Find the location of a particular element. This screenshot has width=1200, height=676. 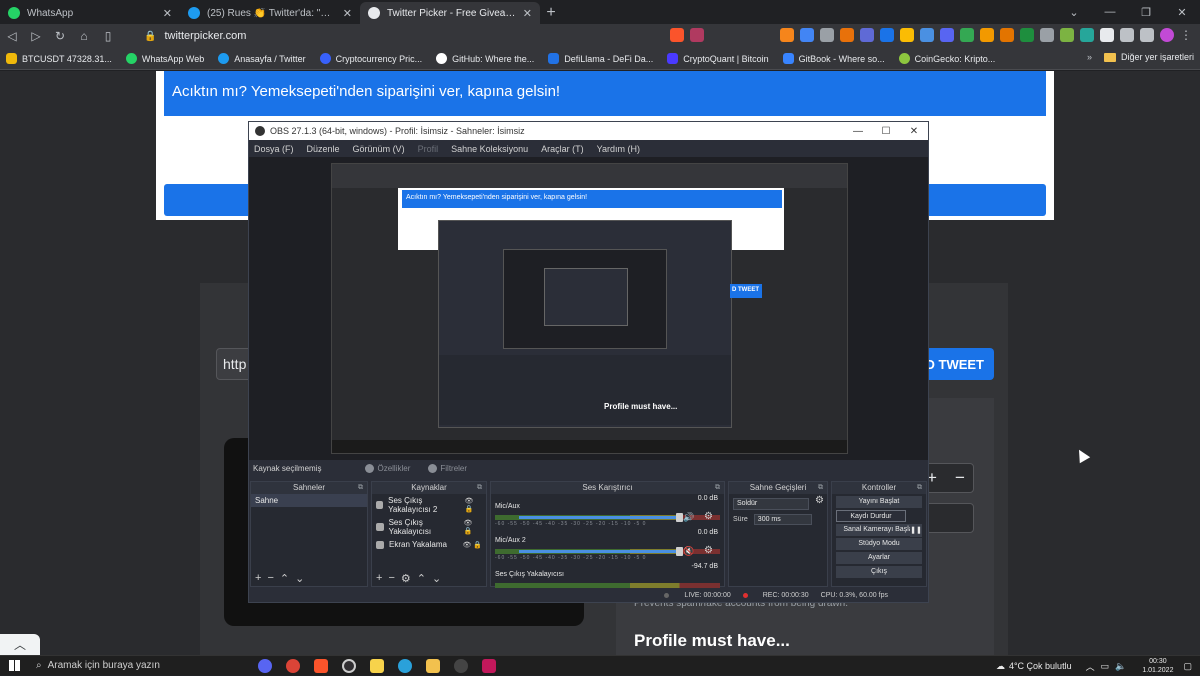

minimize-button: — is located at coordinates (858, 131).